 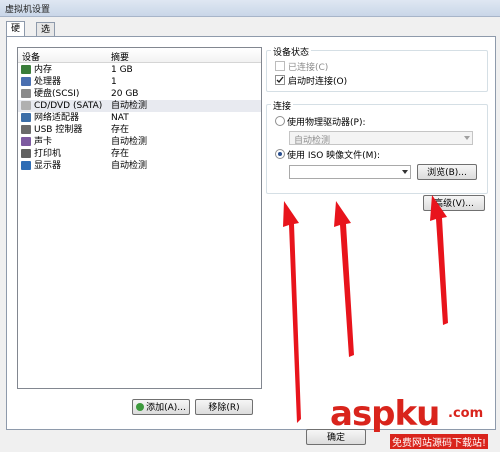 I want to click on device-name: 内存, so click(x=43, y=70).